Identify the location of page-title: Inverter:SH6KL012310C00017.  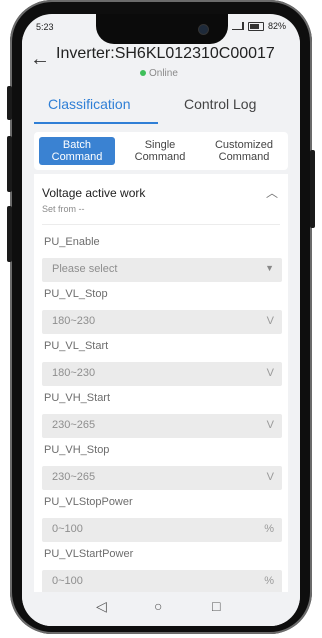
(165, 53).